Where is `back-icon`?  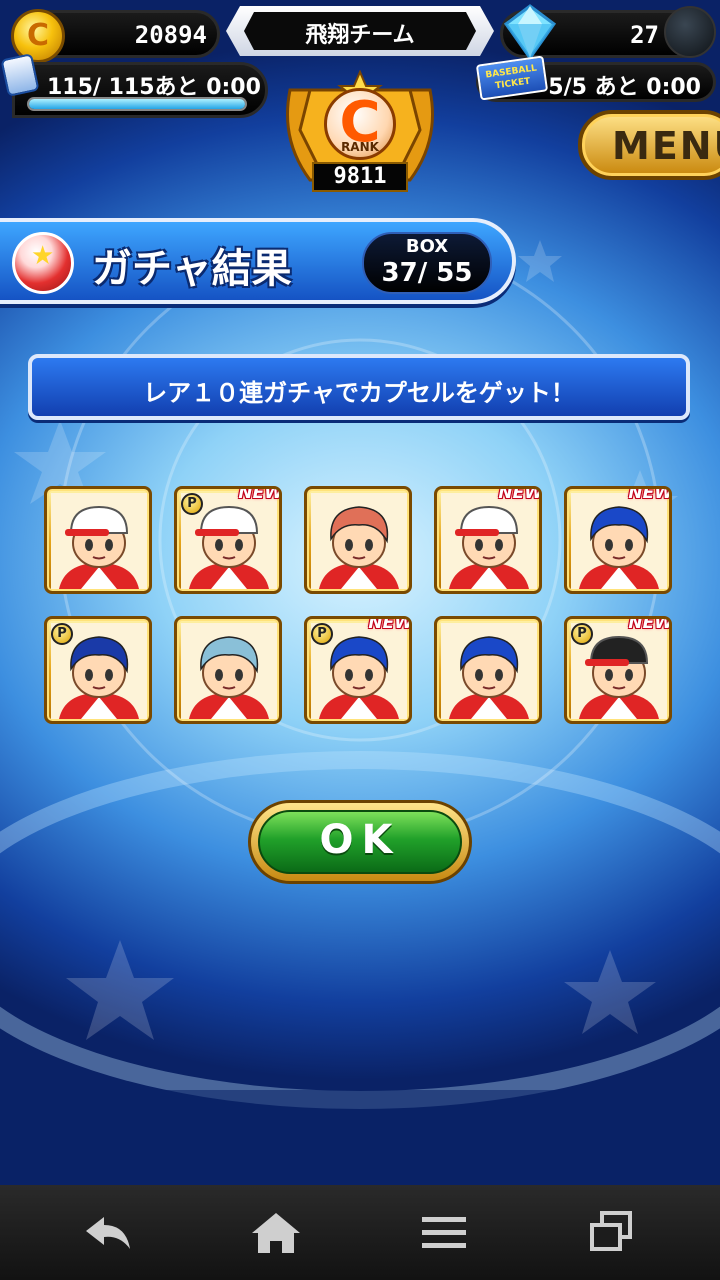
back-icon is located at coordinates (108, 1233).